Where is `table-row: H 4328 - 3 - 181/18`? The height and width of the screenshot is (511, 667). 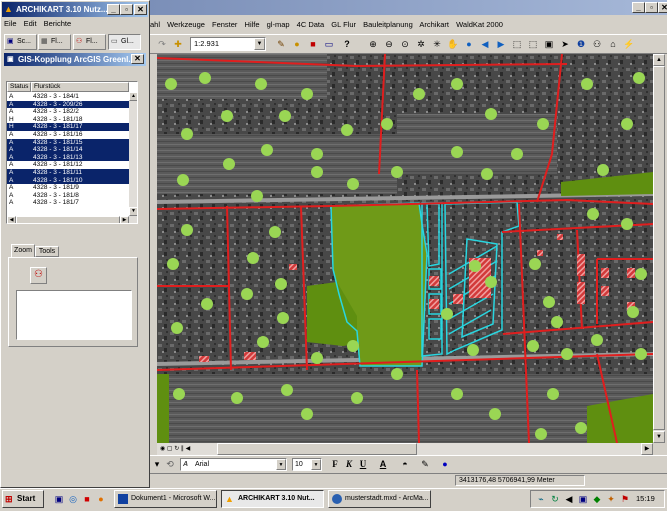
table-row: H 4328 - 3 - 181/18 is located at coordinates (68, 120).